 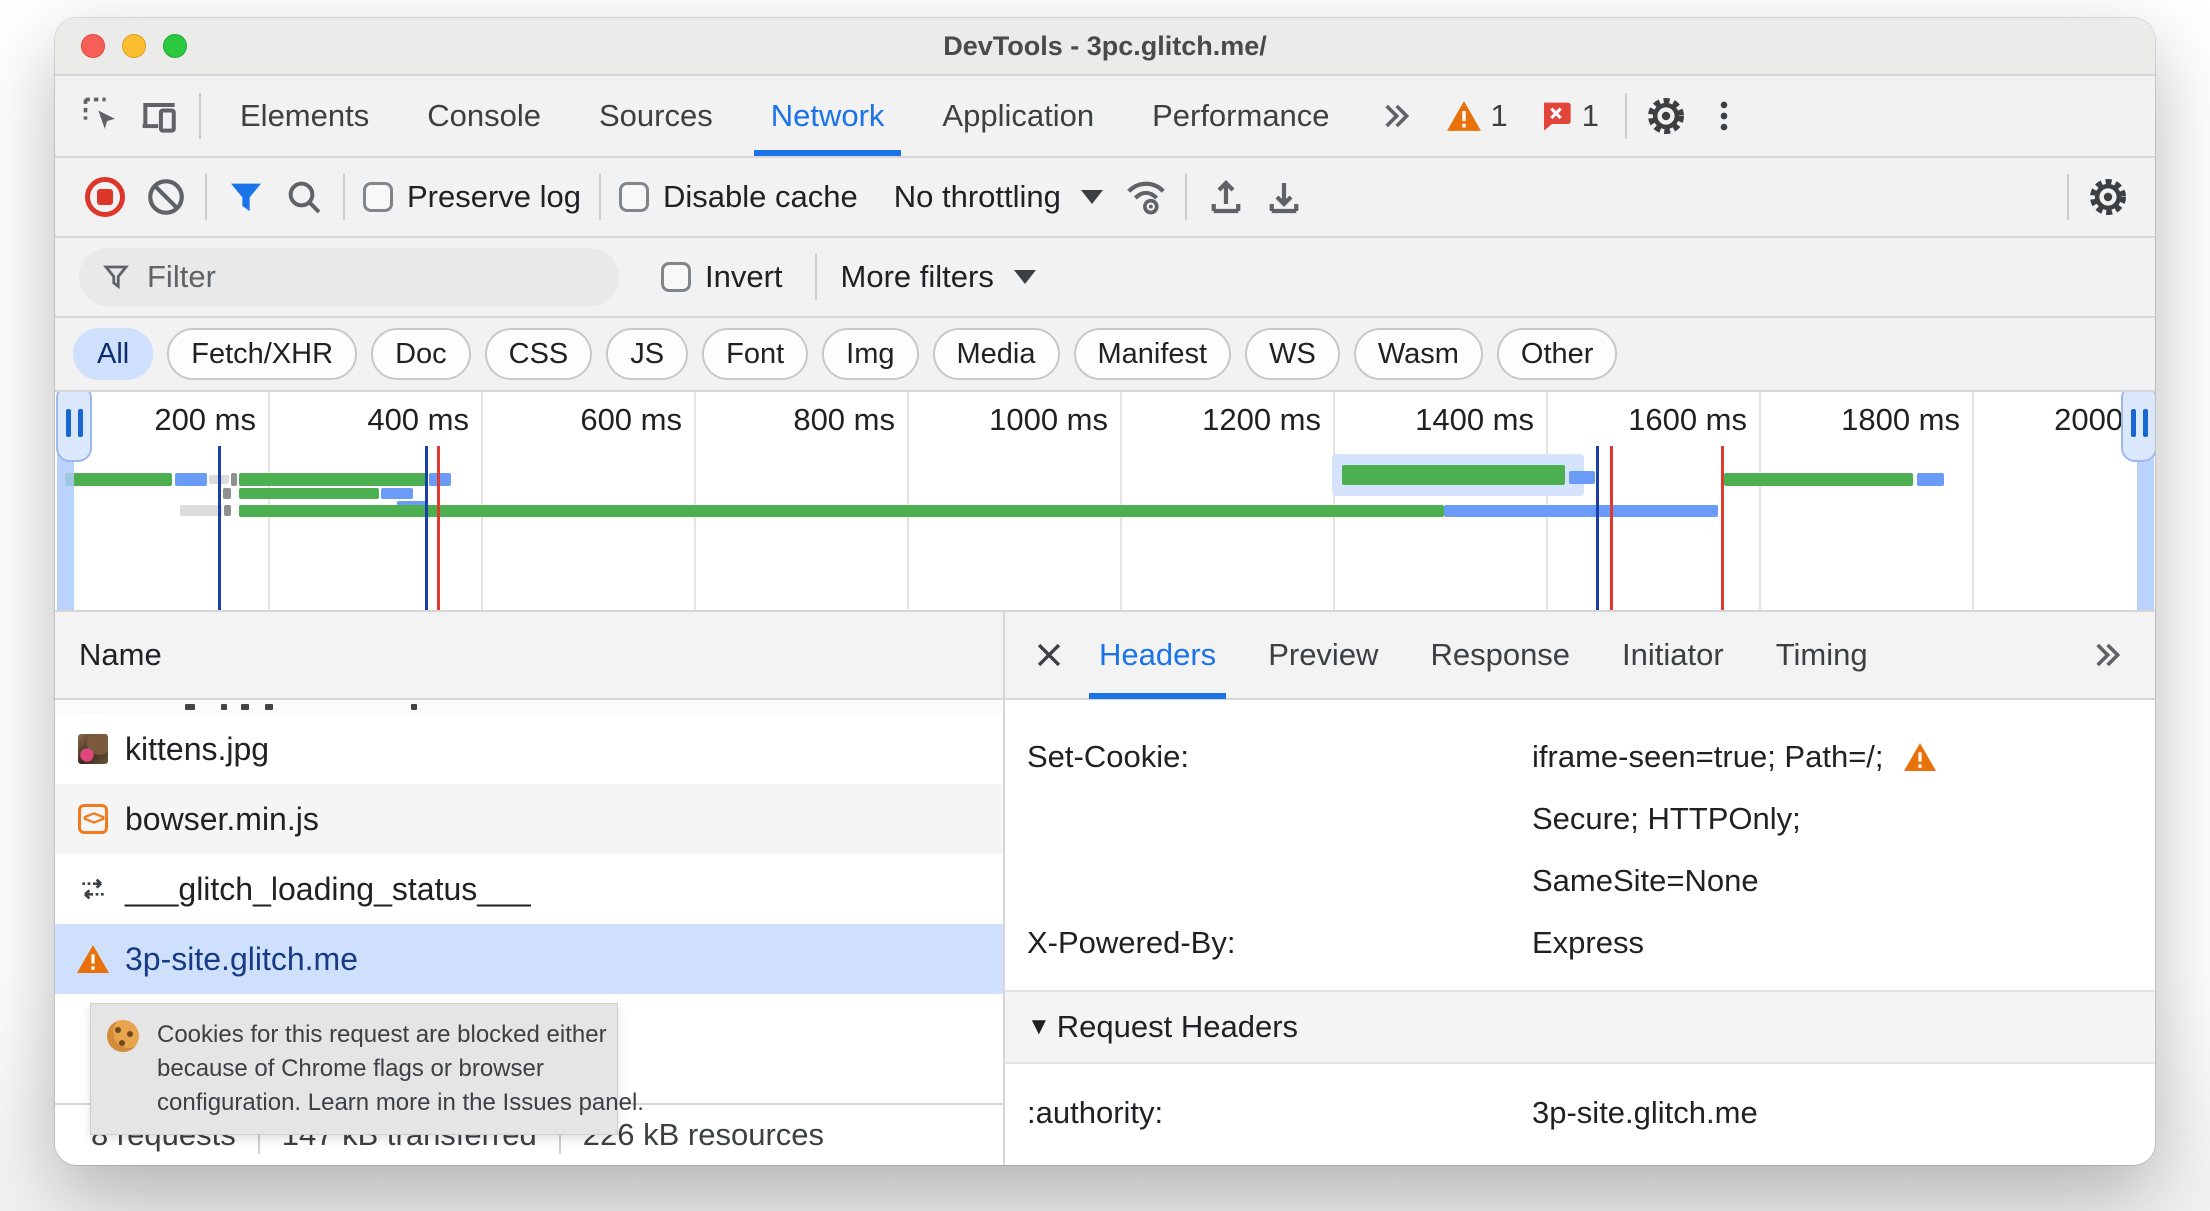 I want to click on triangle-down-icon: ▼, so click(x=1039, y=1026).